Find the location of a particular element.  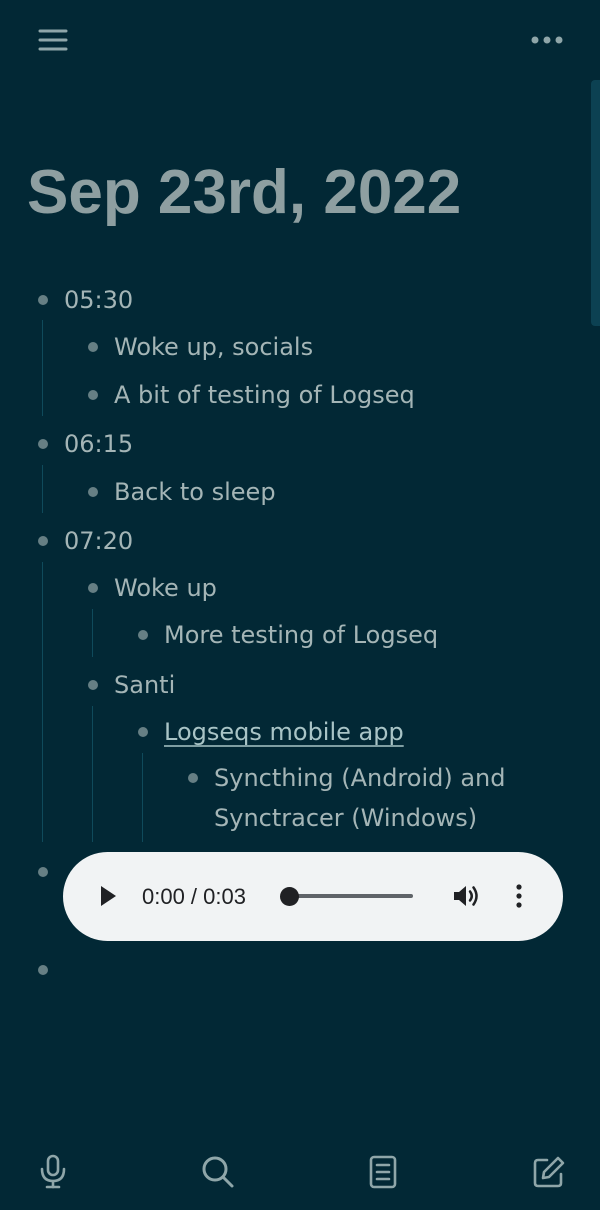

more-horizontal-icon is located at coordinates (547, 40).